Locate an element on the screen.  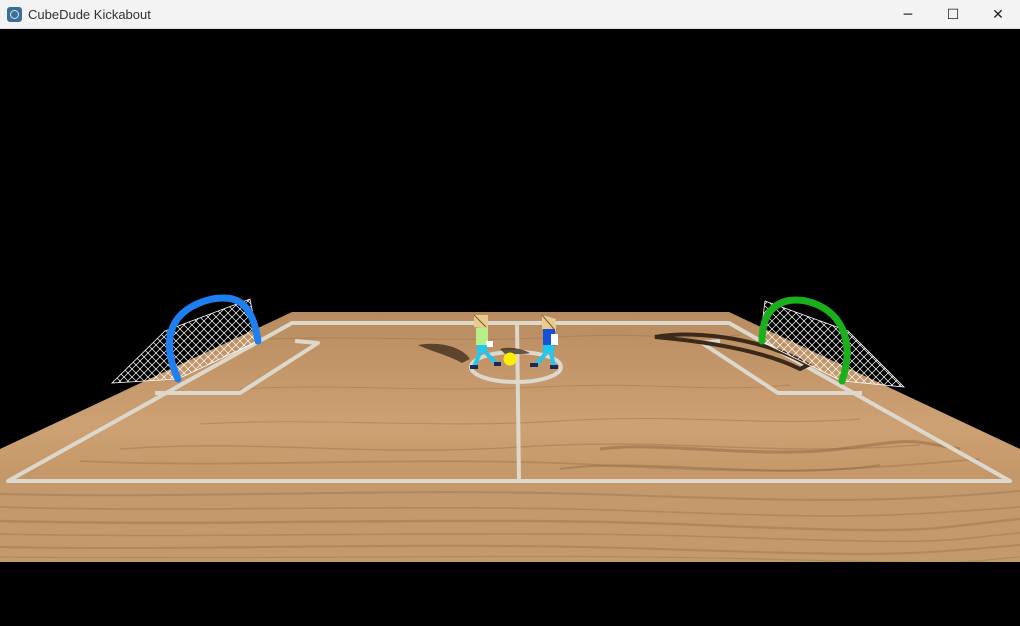
player-left-shorts is located at coordinates (482, 349).